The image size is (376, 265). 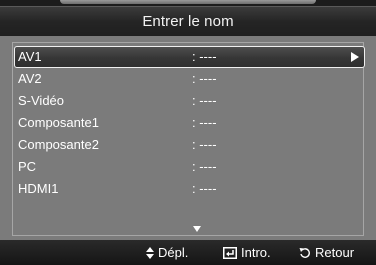 I want to click on item-label: AV1, so click(x=30, y=56).